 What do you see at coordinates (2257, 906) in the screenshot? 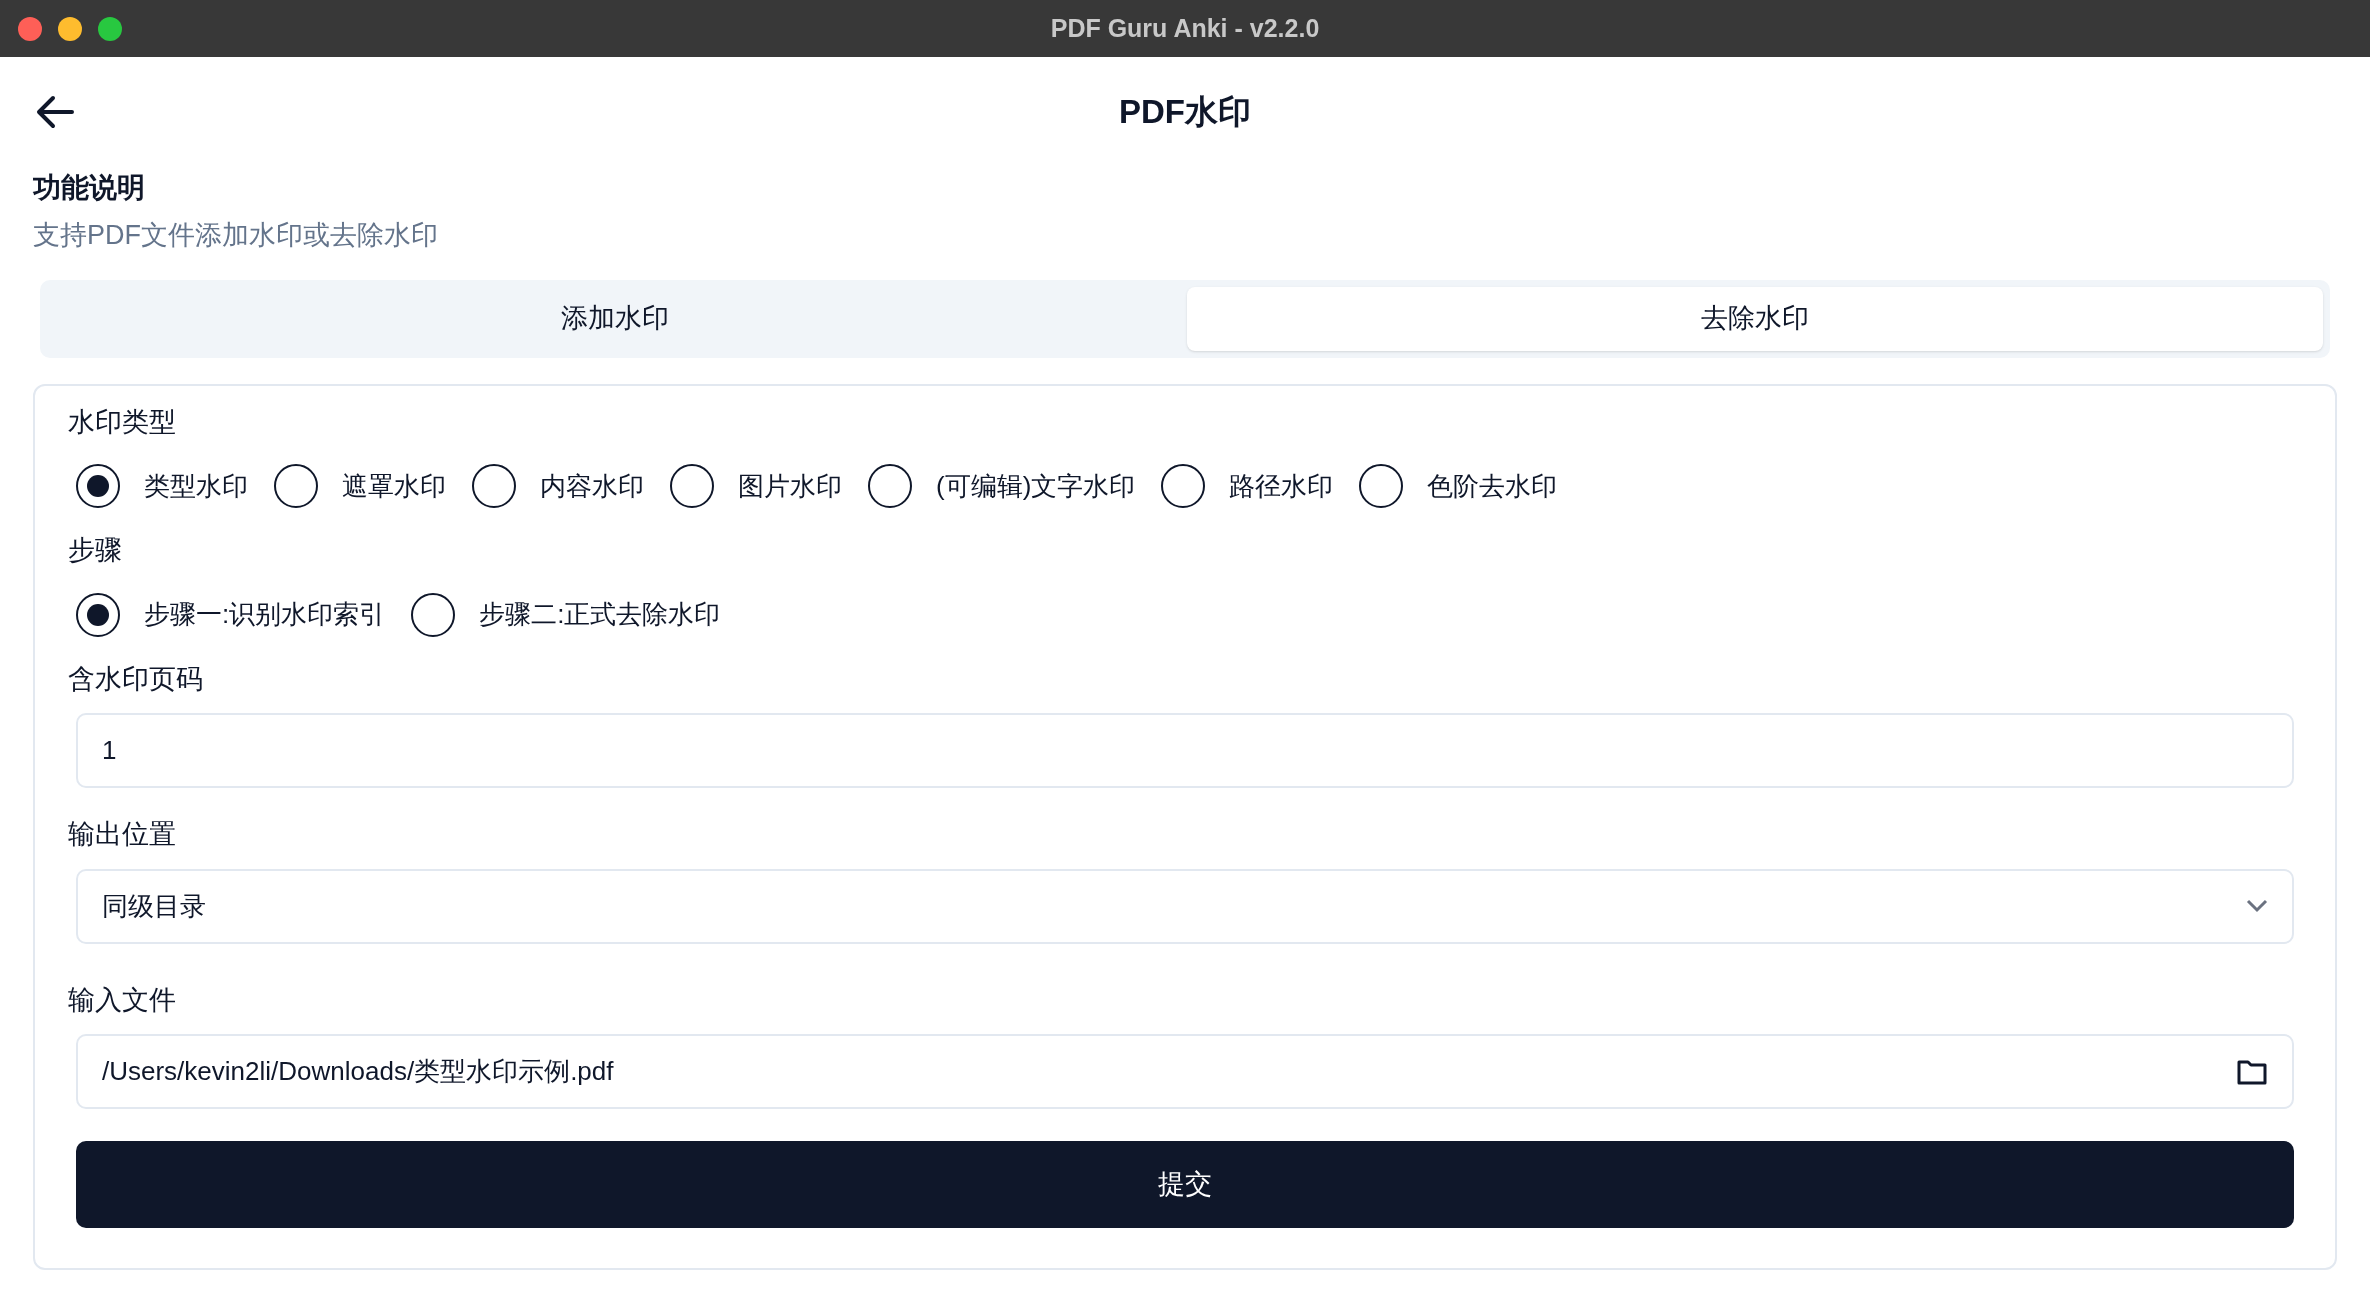
I see `chevron-down-icon` at bounding box center [2257, 906].